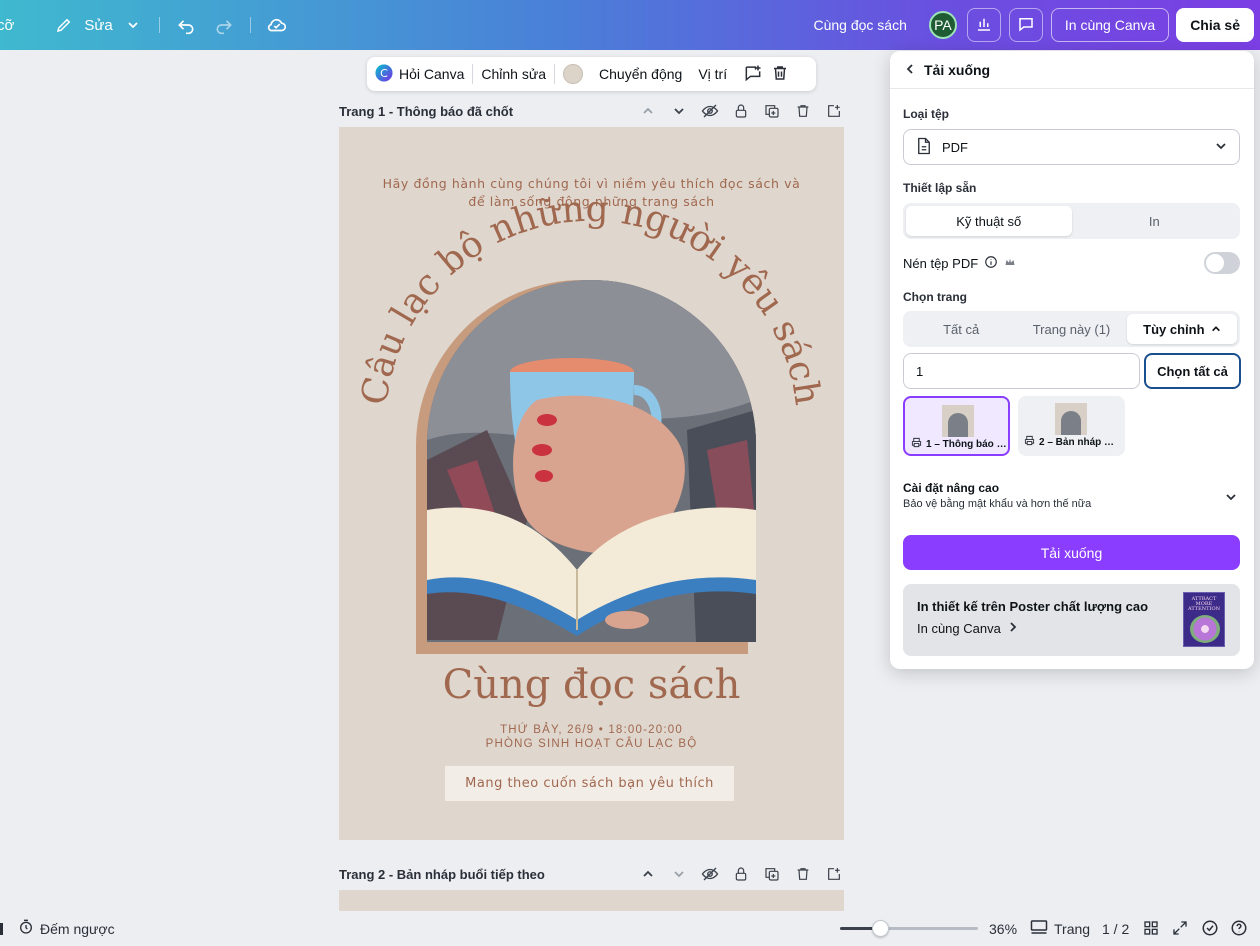  I want to click on edit-menu-button: Sửa, so click(98, 25).